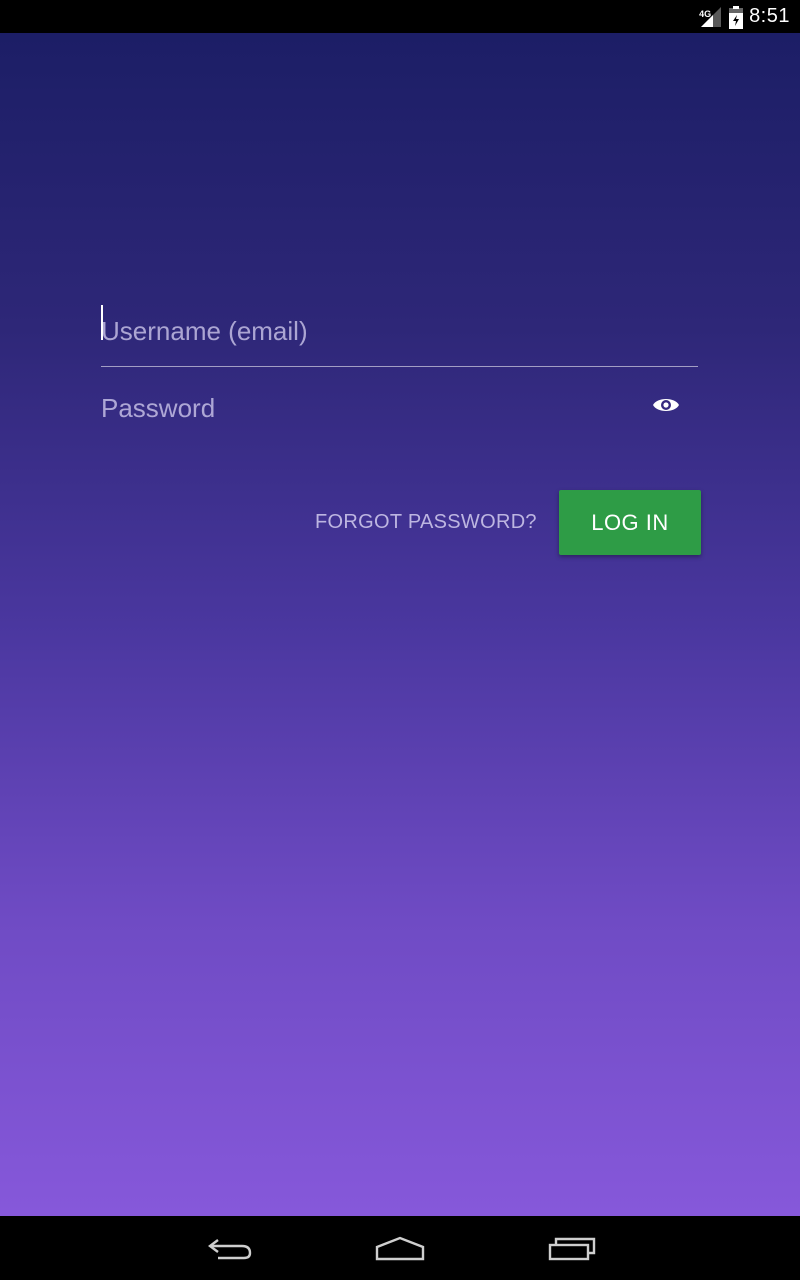 The image size is (800, 1280). I want to click on password-input, so click(399, 408).